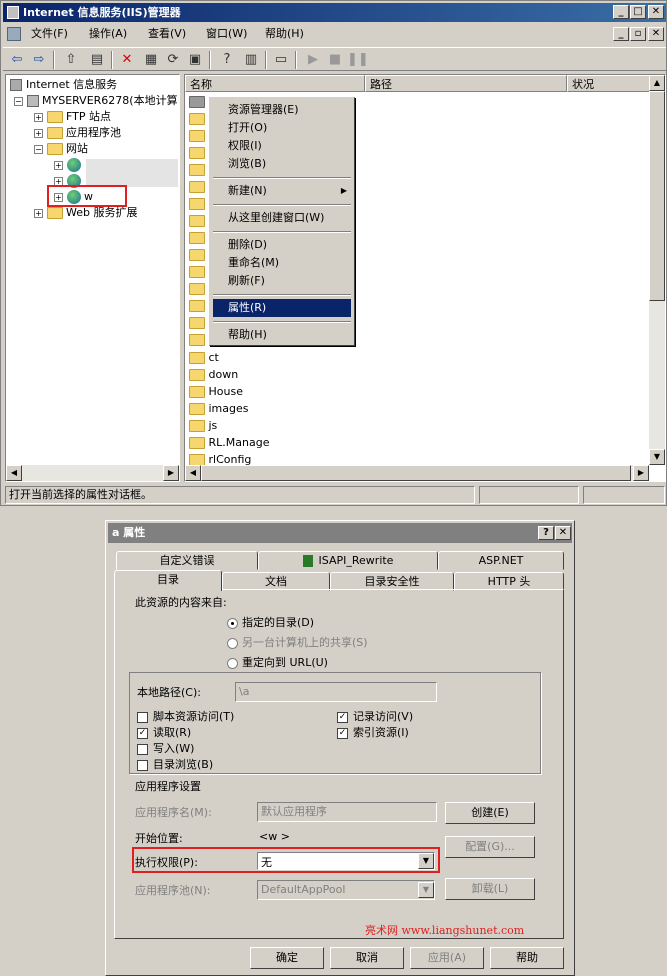 This screenshot has height=976, width=667. I want to click on ctx-refresh: 刷新(F), so click(282, 281).